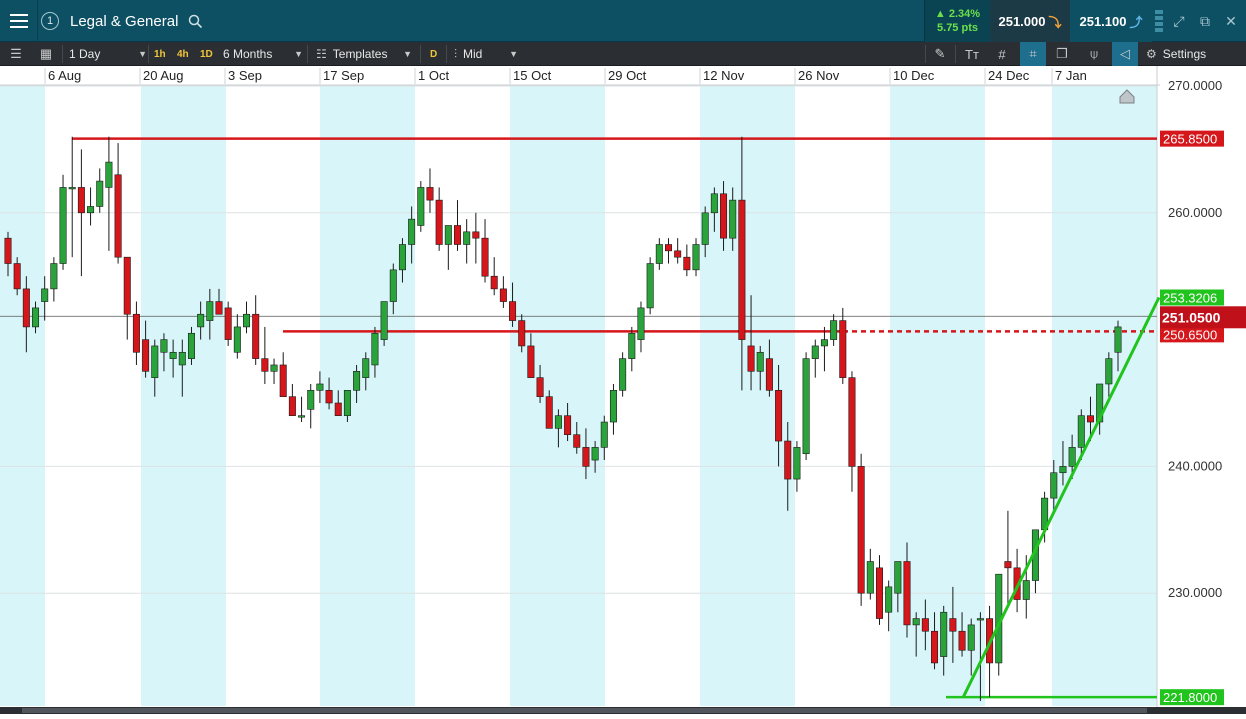 This screenshot has height=719, width=1246. Describe the element at coordinates (1159, 21) in the screenshot. I see `signal-icon` at that location.